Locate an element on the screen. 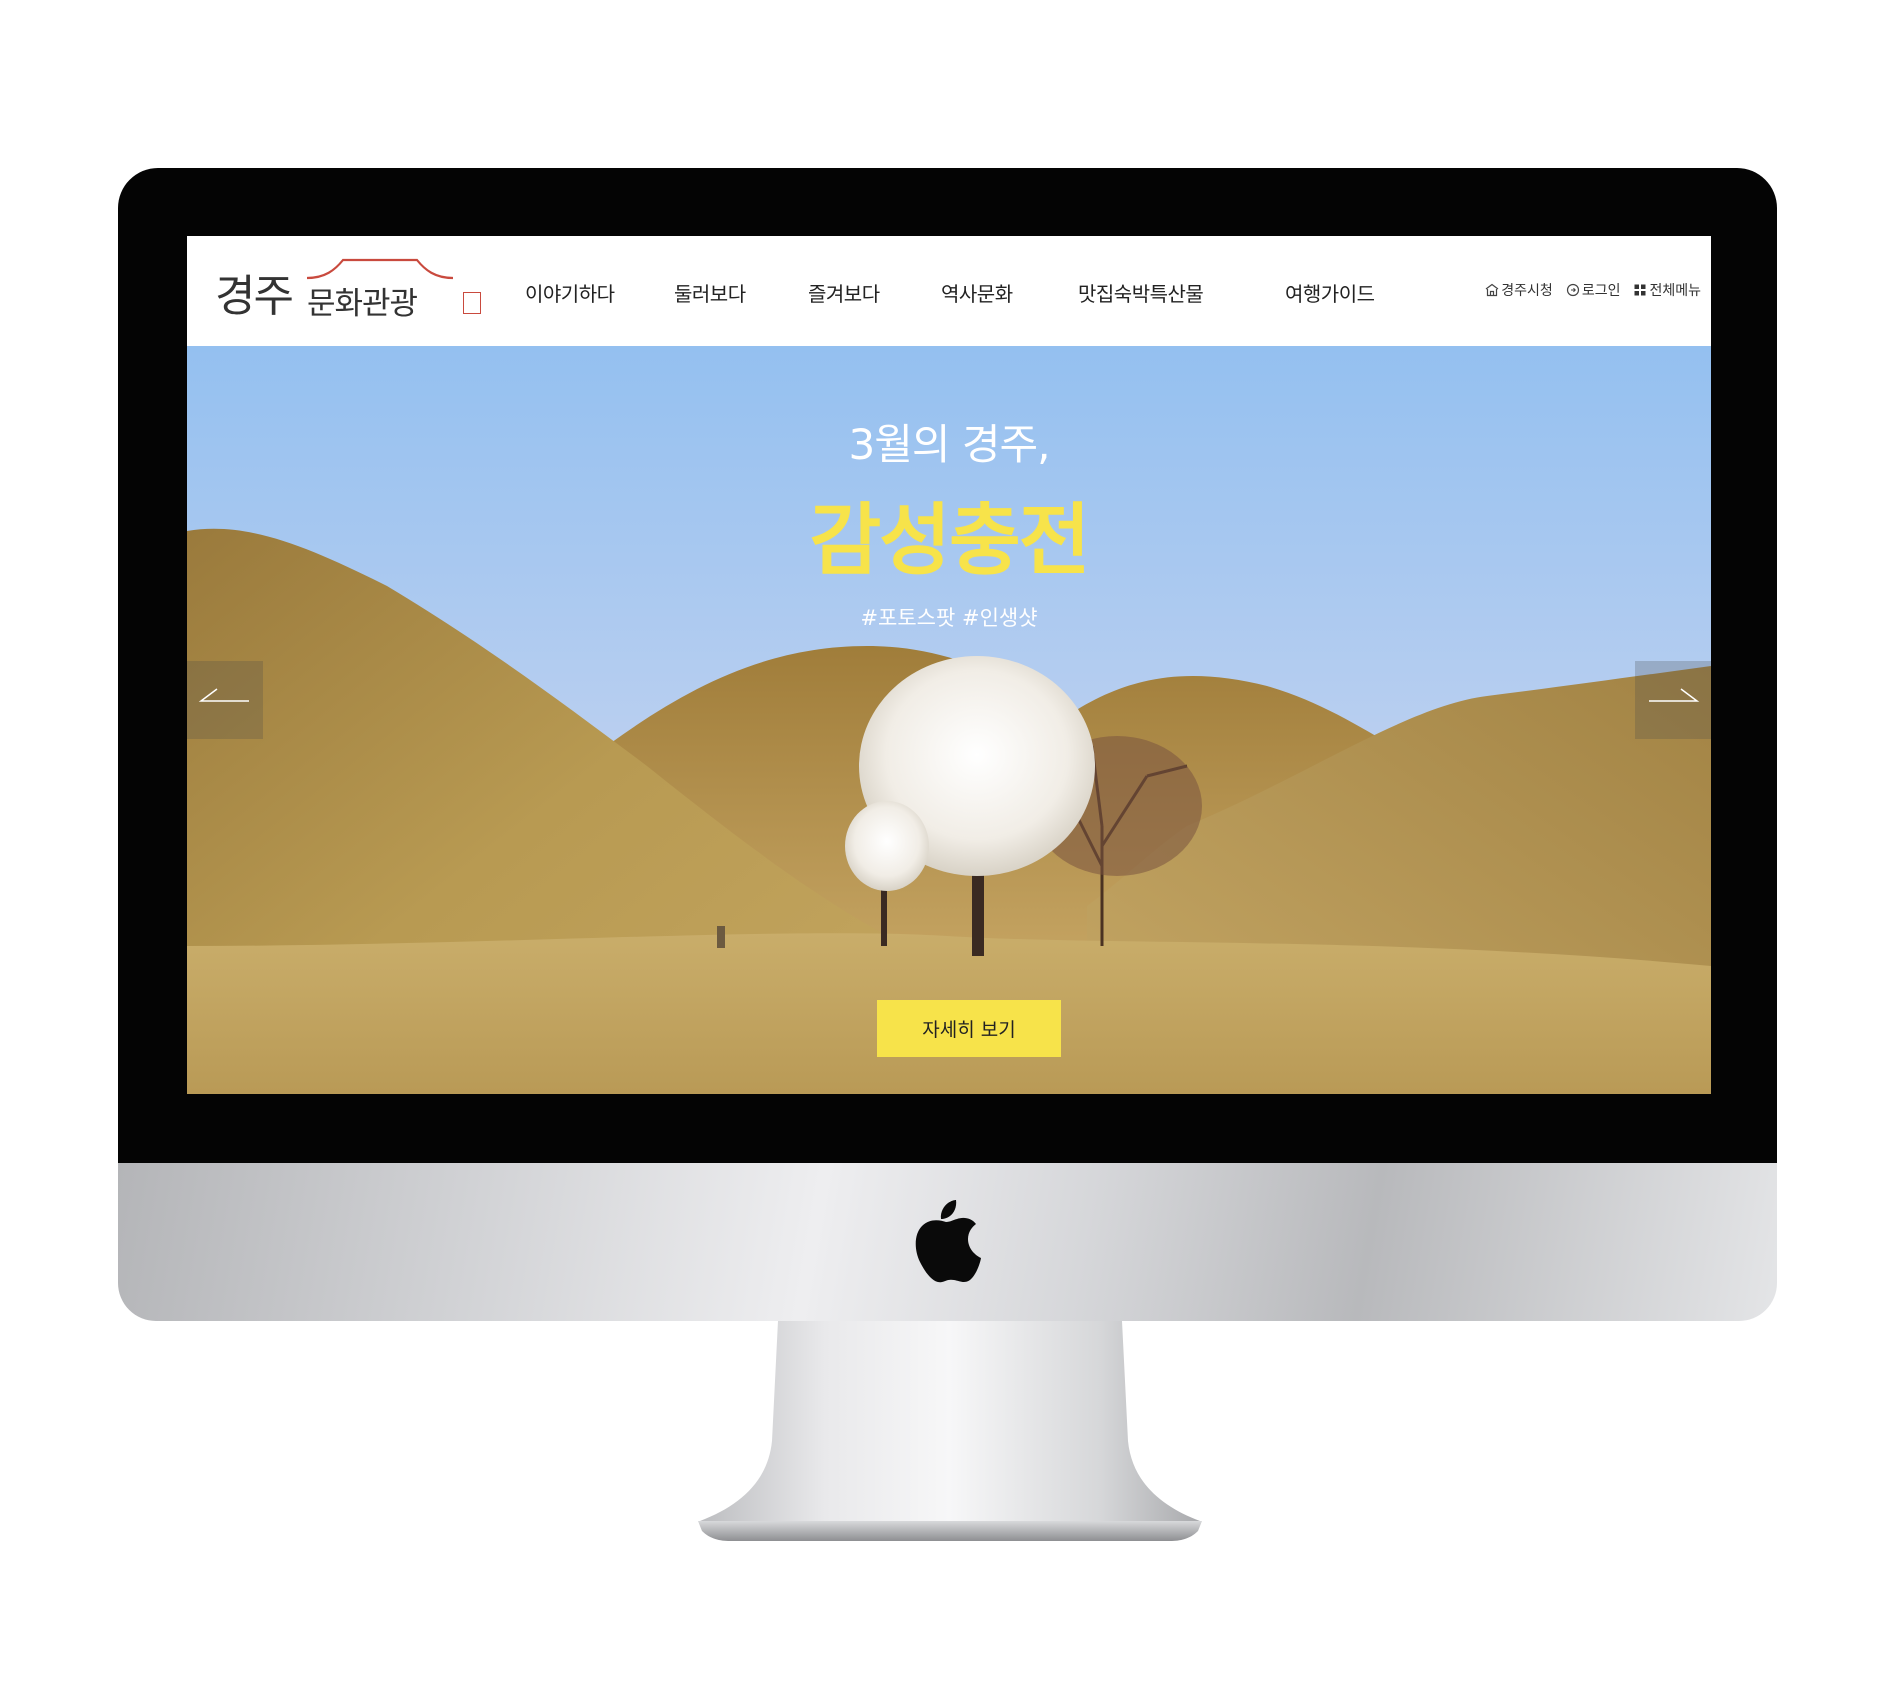 The width and height of the screenshot is (1900, 1688). slider-prev-button is located at coordinates (225, 700).